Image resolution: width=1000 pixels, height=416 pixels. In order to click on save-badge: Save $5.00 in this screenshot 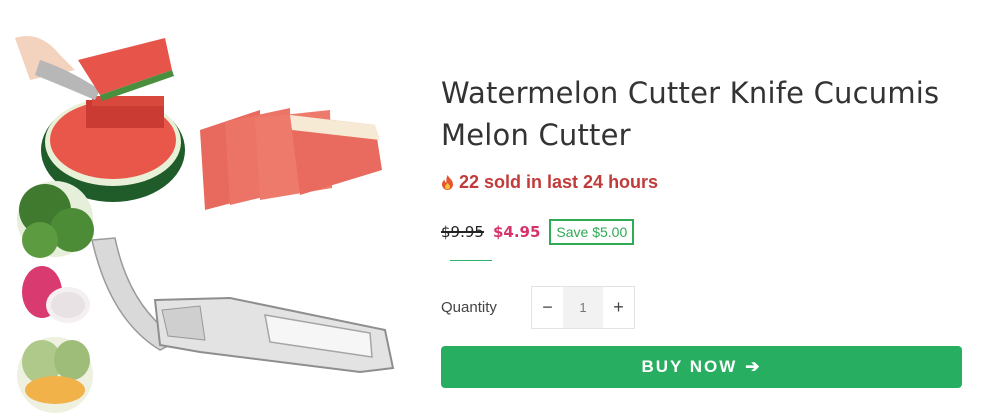, I will do `click(592, 232)`.